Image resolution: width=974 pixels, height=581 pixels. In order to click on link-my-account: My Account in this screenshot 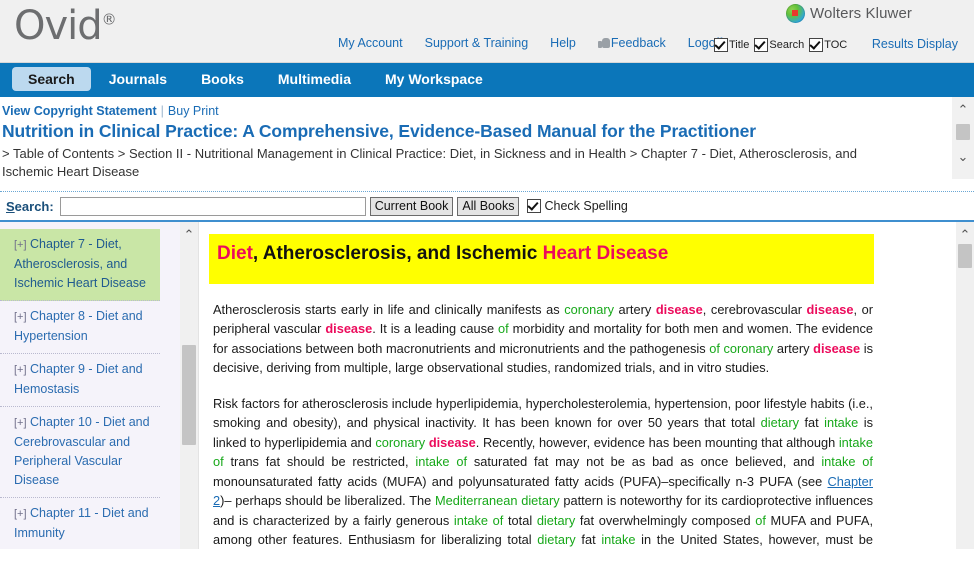, I will do `click(370, 43)`.